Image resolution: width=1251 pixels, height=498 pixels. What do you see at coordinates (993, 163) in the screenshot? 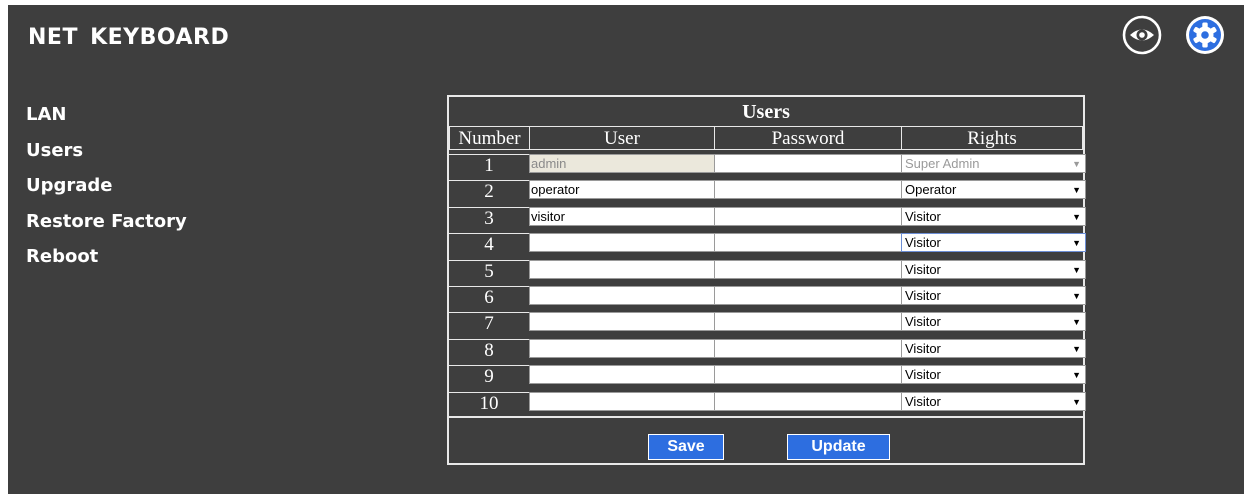
I see `rights-select: Super Admin ▼` at bounding box center [993, 163].